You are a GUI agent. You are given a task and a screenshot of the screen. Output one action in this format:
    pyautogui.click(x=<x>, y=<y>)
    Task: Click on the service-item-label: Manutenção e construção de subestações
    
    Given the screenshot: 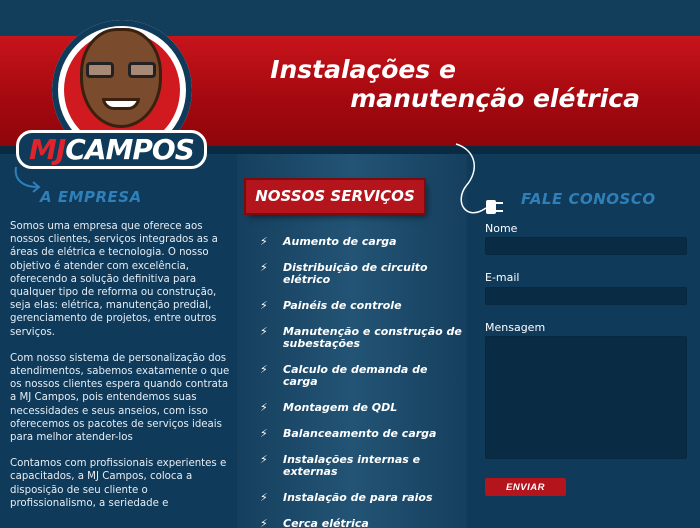 What is the action you would take?
    pyautogui.click(x=372, y=337)
    